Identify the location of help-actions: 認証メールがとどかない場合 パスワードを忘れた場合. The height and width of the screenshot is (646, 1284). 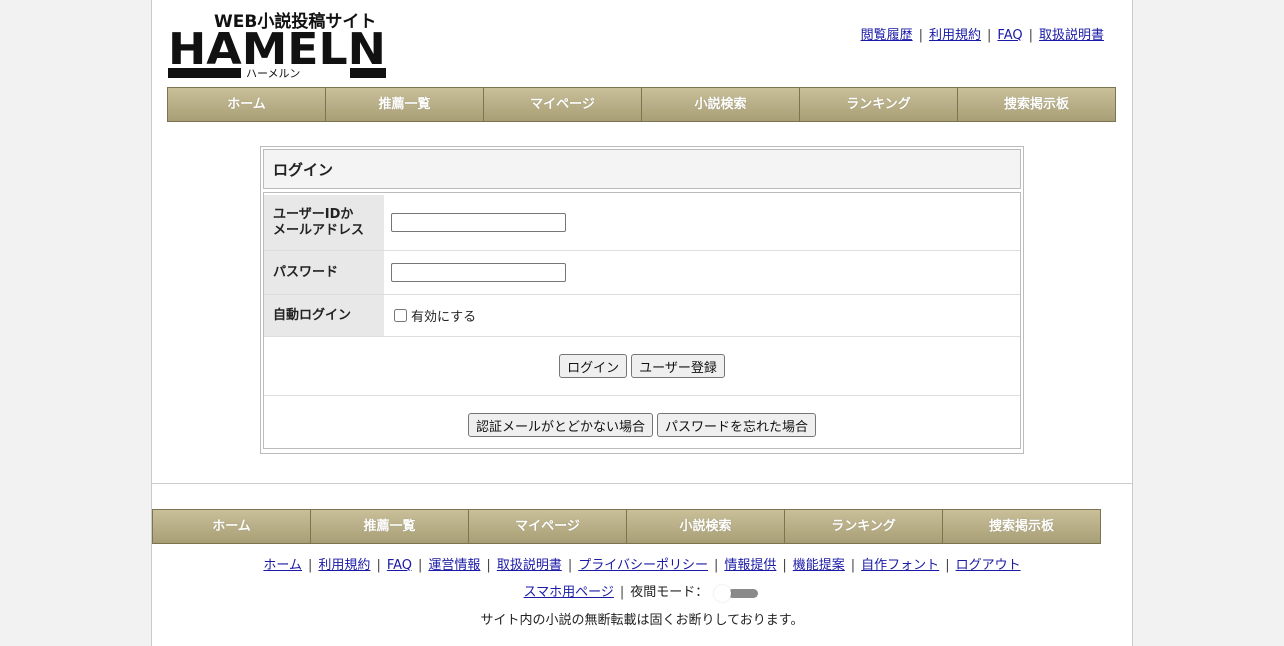
(642, 425).